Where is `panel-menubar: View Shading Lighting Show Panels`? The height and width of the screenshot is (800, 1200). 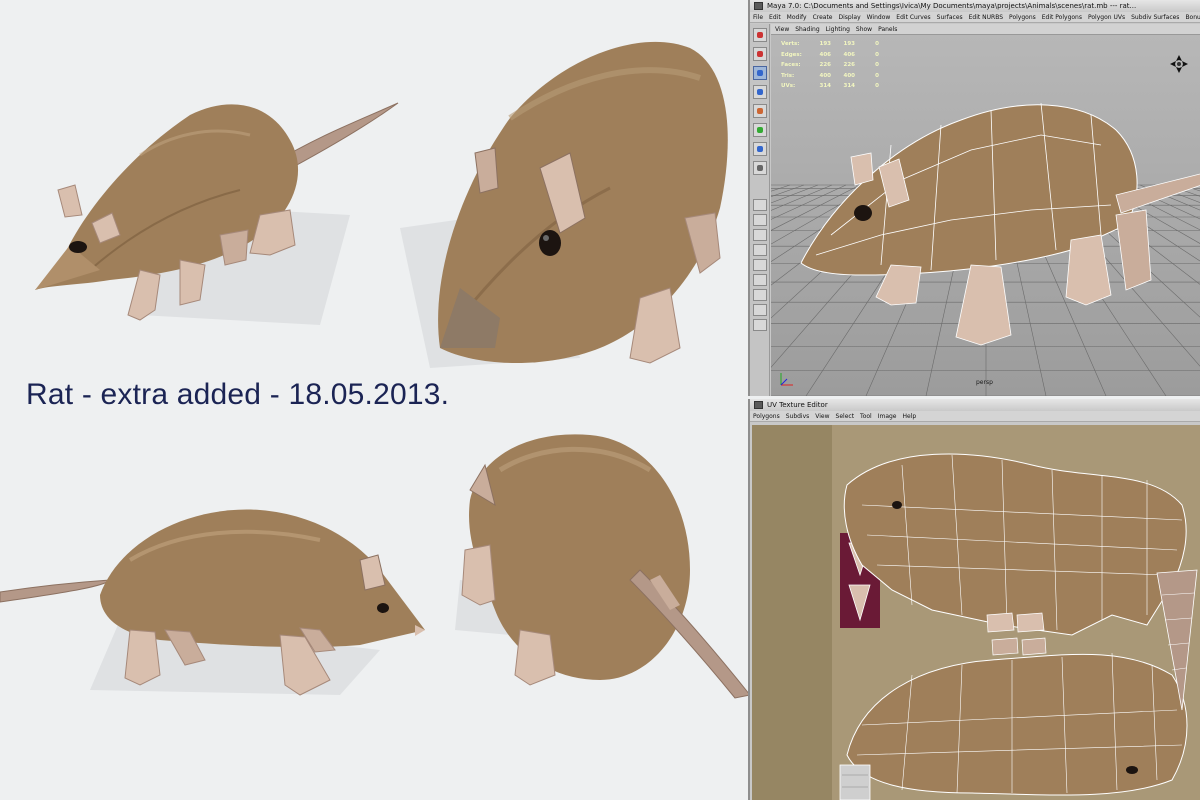 panel-menubar: View Shading Lighting Show Panels is located at coordinates (985, 29).